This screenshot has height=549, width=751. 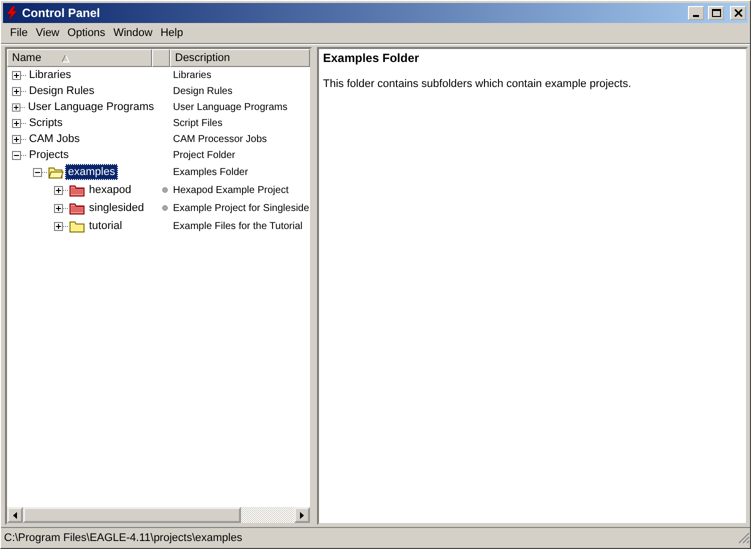 What do you see at coordinates (65, 58) in the screenshot?
I see `sort-icon` at bounding box center [65, 58].